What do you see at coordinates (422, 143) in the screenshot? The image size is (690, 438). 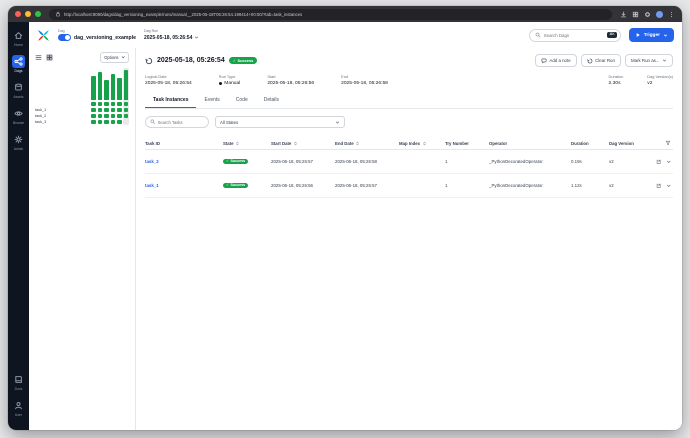 I see `column-map-index: Map Index` at bounding box center [422, 143].